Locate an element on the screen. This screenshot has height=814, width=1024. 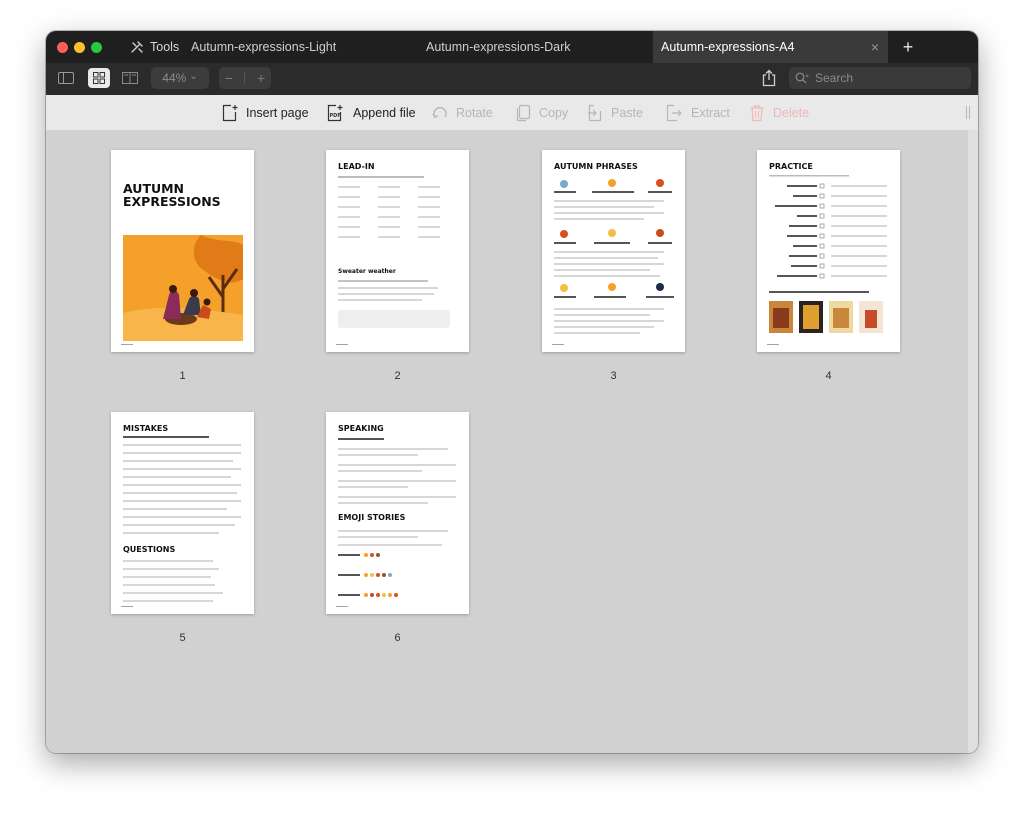
two-page-icon is located at coordinates (130, 78).